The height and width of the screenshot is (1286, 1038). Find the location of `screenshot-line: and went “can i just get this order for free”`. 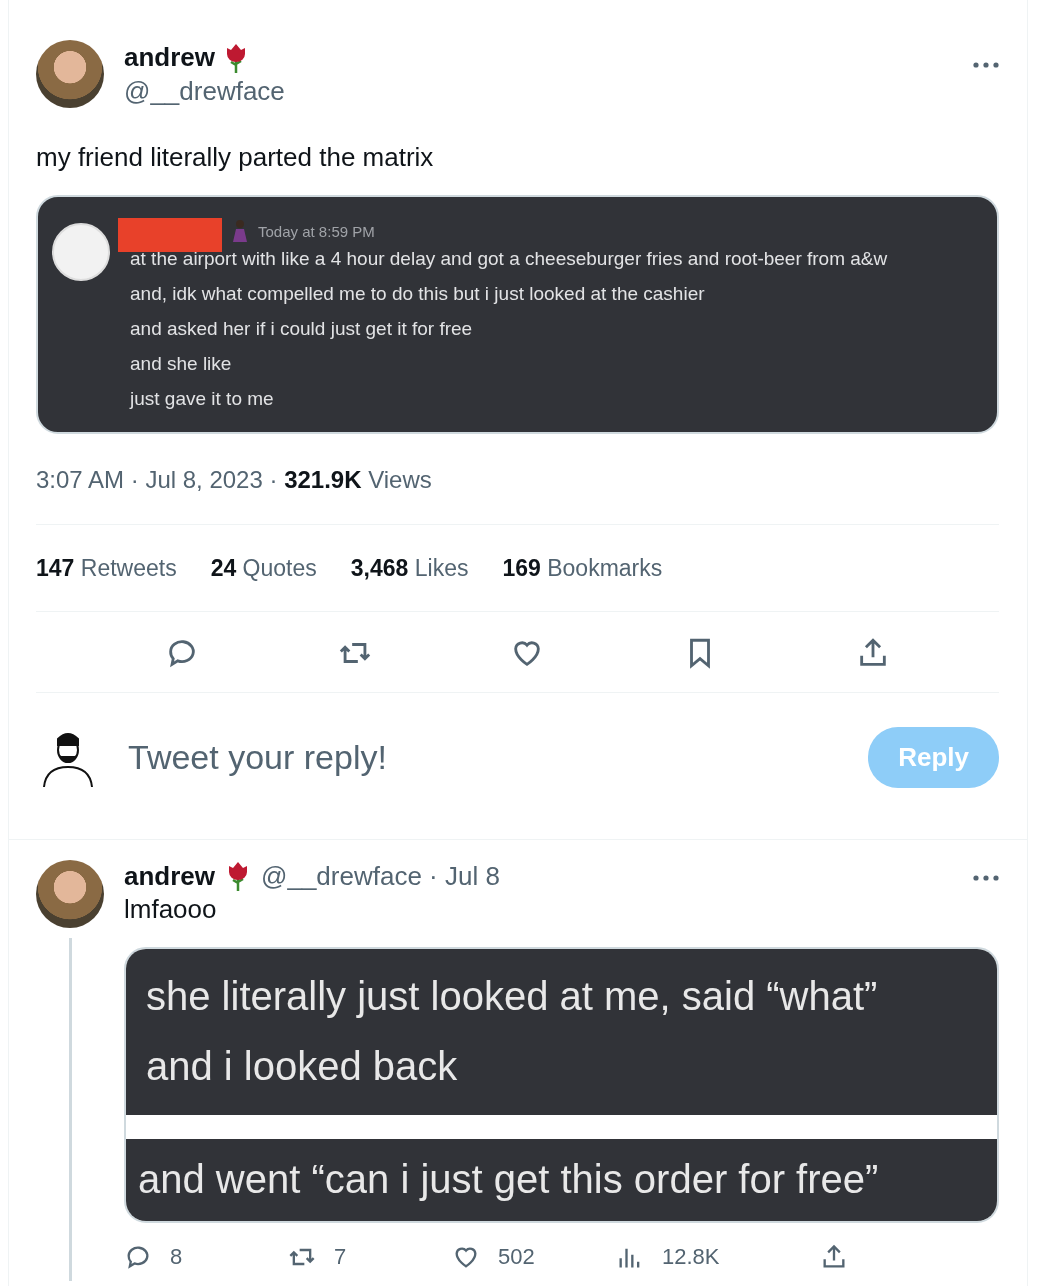

screenshot-line: and went “can i just get this order for free” is located at coordinates (509, 1179).